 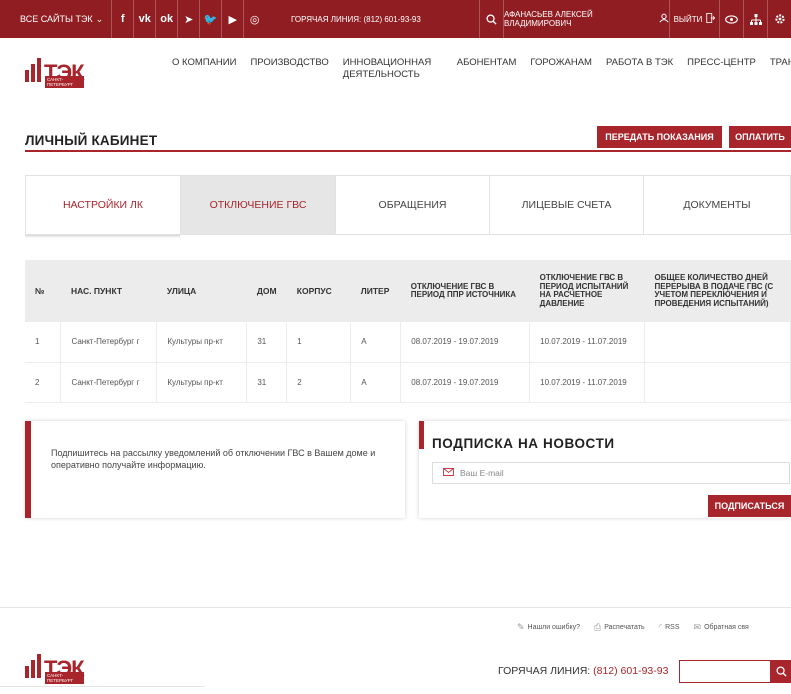 I want to click on hotline-label: ГОРЯЧАЯ ЛИНИЯ:, so click(x=544, y=671).